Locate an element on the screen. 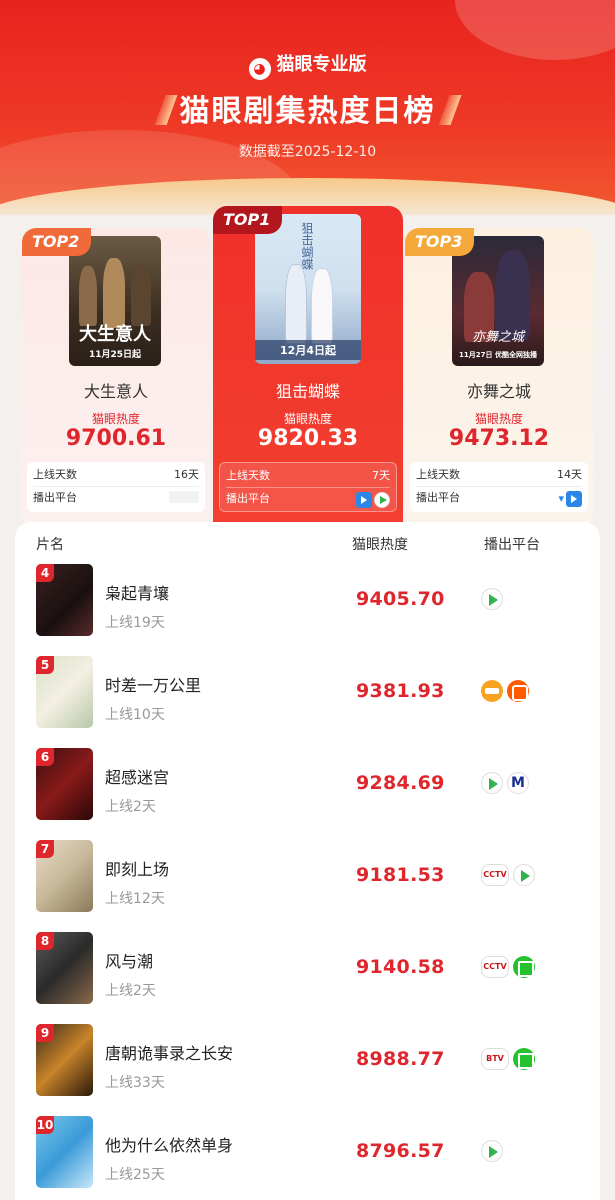 The image size is (615, 1200). rank-badge: 6 is located at coordinates (45, 757).